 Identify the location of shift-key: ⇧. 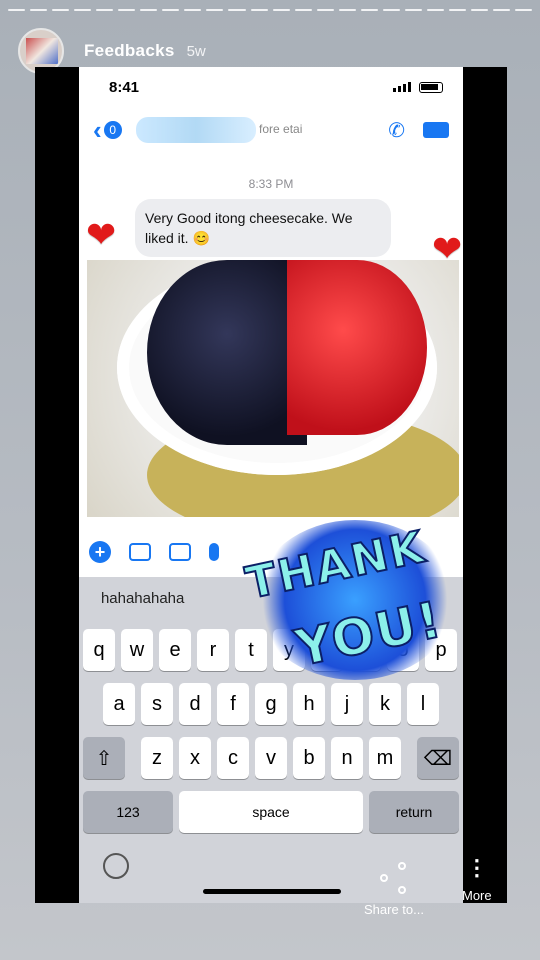
(104, 758).